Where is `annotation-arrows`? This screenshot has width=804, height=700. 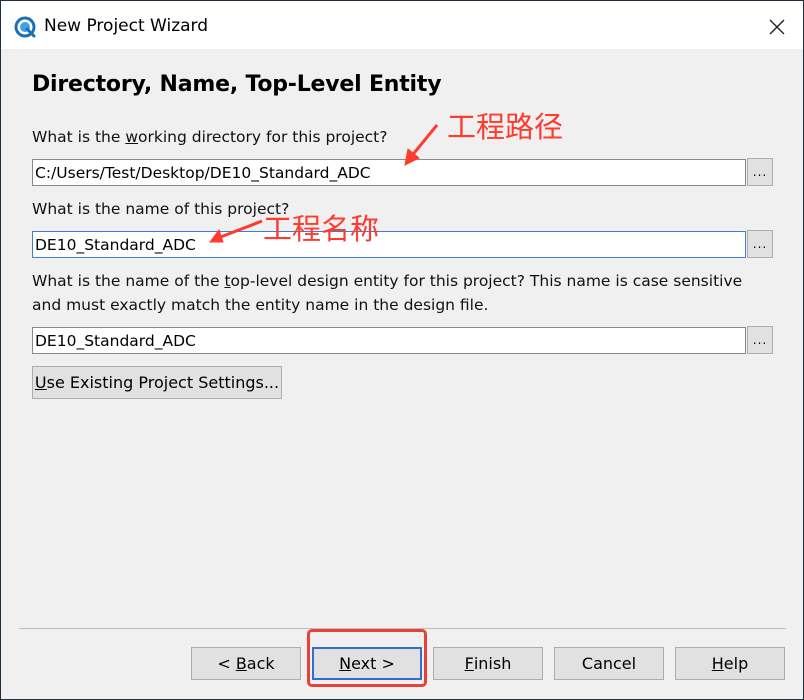
annotation-arrows is located at coordinates (324, 183).